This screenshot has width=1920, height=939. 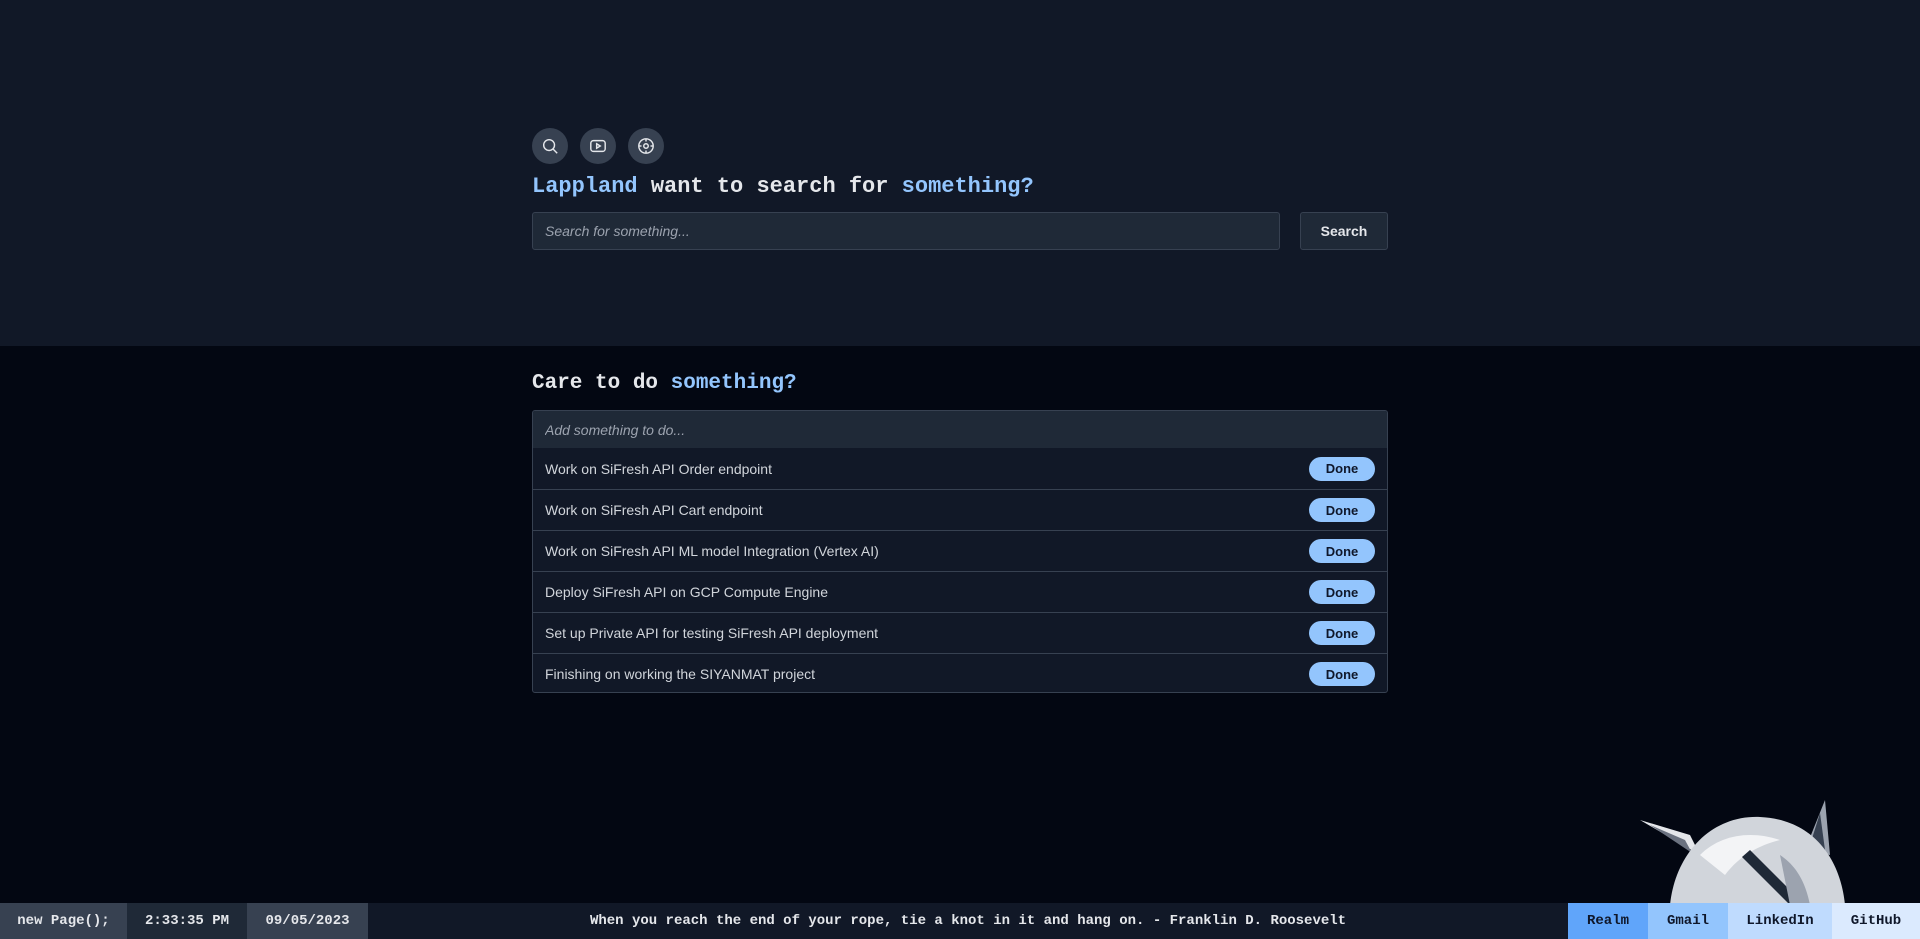 What do you see at coordinates (601, 383) in the screenshot?
I see `todo-title-prefix: Care to do` at bounding box center [601, 383].